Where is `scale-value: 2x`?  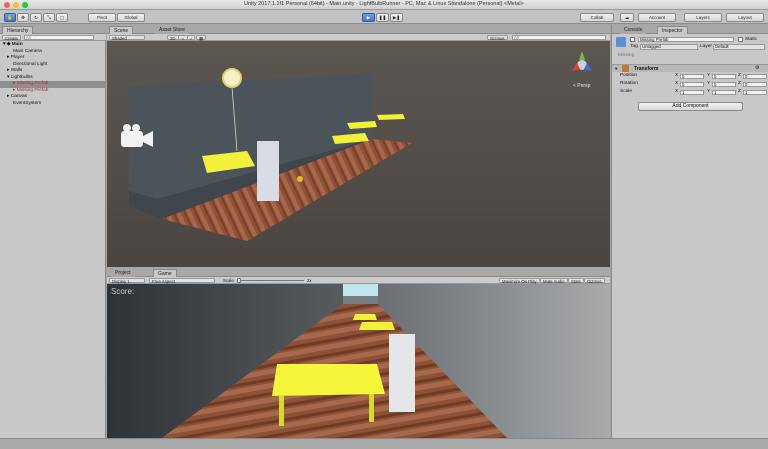
scale-value: 2x is located at coordinates (309, 280).